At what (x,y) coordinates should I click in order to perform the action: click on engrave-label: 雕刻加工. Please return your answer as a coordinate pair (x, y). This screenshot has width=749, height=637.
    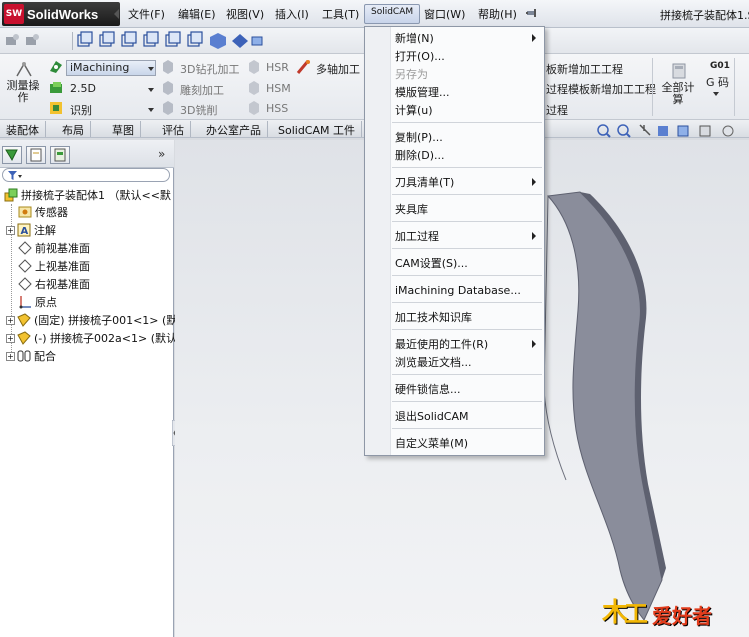
    Looking at the image, I should click on (202, 90).